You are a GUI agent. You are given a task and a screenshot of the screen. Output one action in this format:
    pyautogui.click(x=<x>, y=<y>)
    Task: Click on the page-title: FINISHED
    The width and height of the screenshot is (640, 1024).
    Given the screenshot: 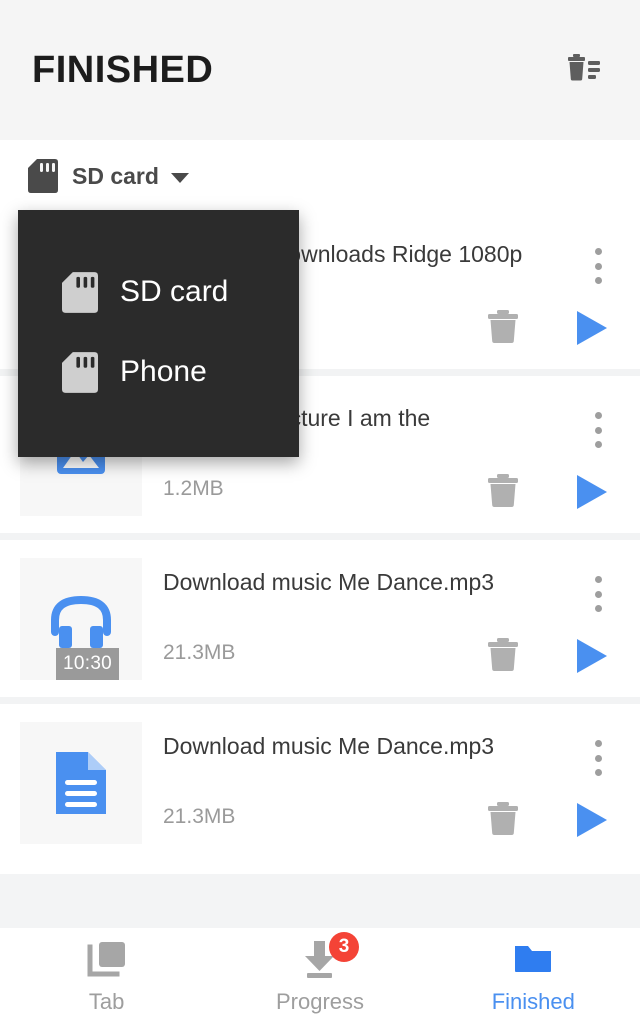 What is the action you would take?
    pyautogui.click(x=123, y=70)
    